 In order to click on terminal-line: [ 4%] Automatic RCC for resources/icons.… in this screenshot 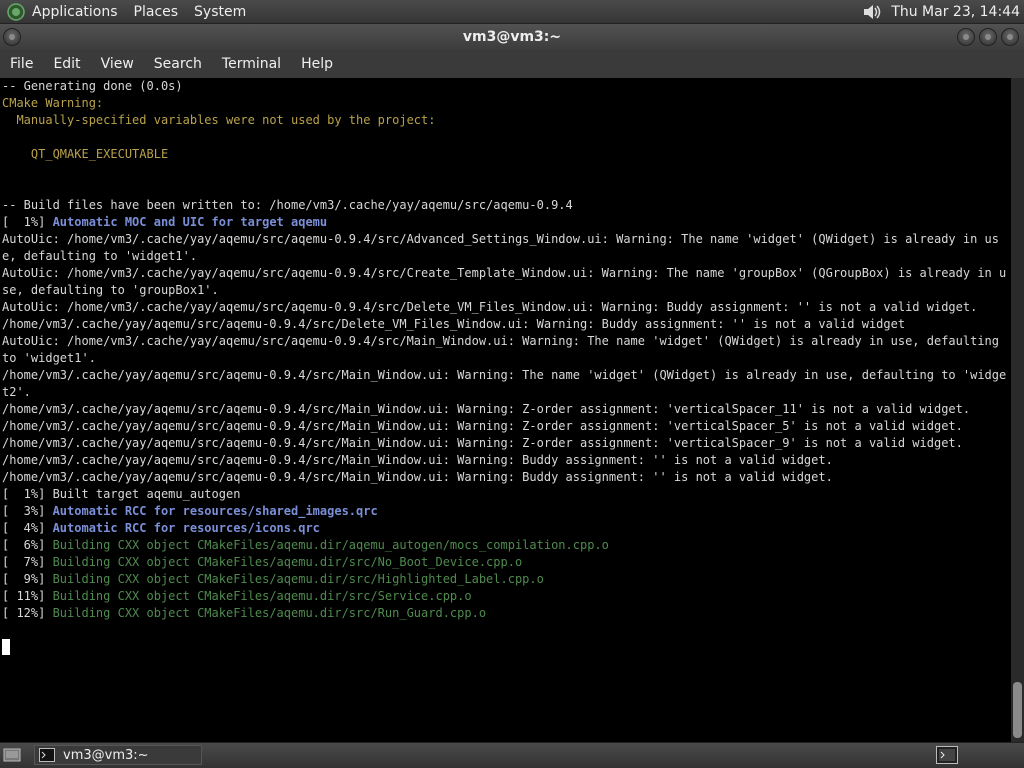, I will do `click(505, 528)`.